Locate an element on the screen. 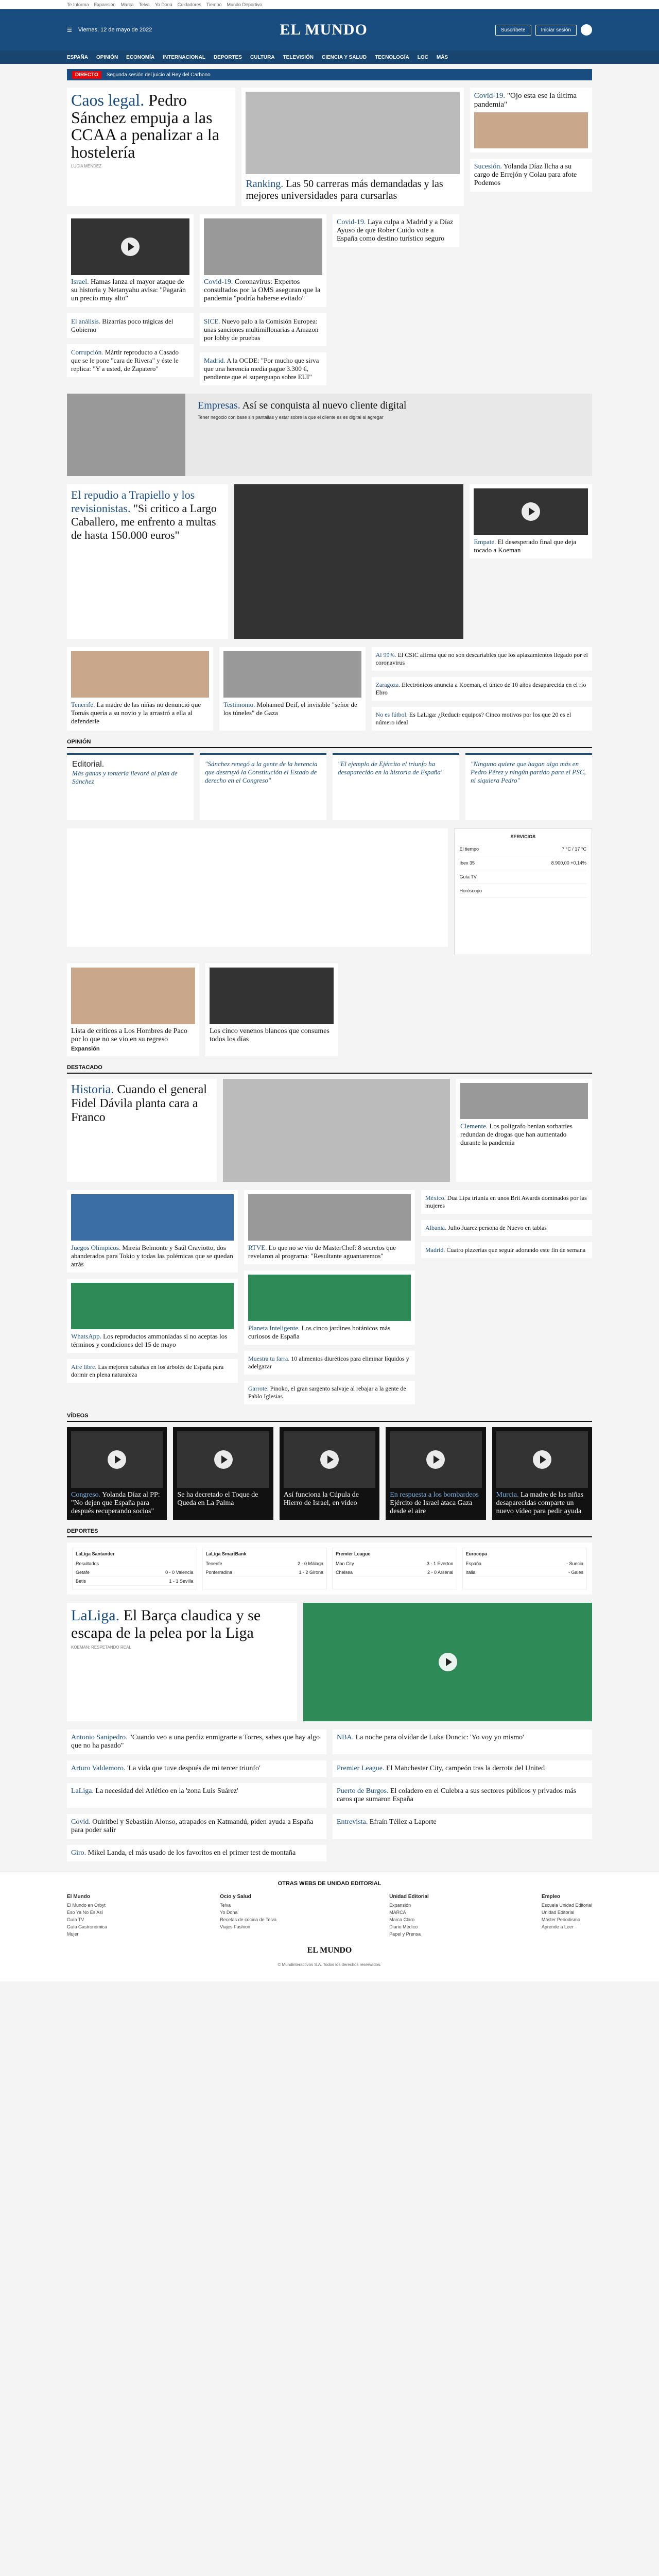  nav-item-opinión: OPINIÓN is located at coordinates (107, 57).